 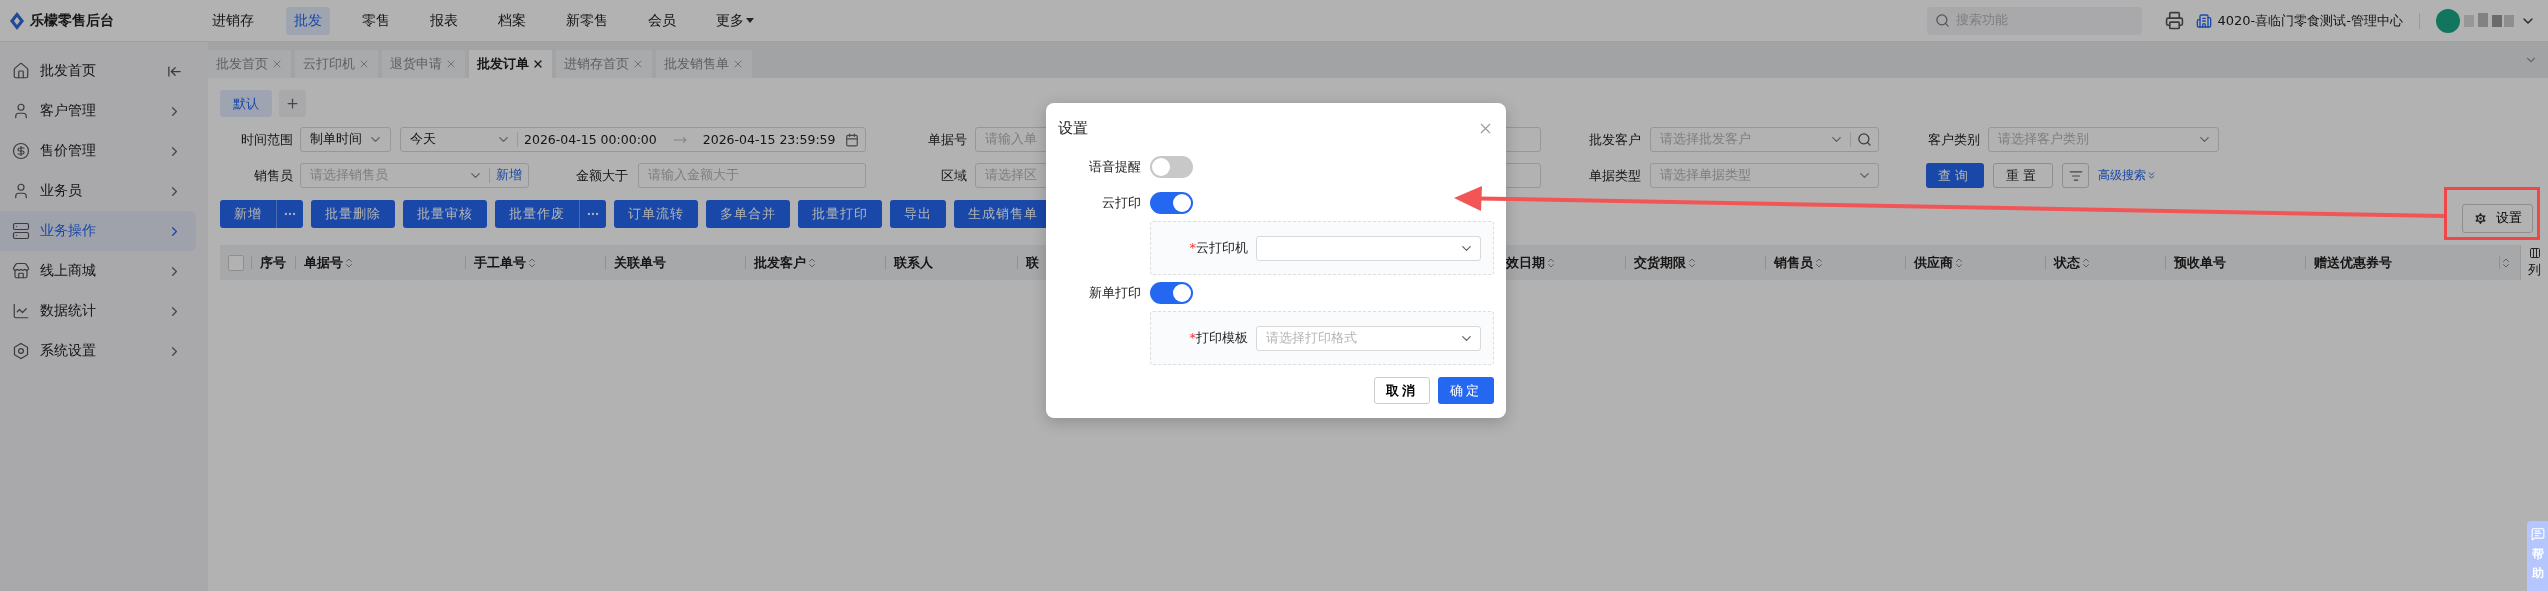 I want to click on column-header: 关联单号, so click(x=640, y=262).